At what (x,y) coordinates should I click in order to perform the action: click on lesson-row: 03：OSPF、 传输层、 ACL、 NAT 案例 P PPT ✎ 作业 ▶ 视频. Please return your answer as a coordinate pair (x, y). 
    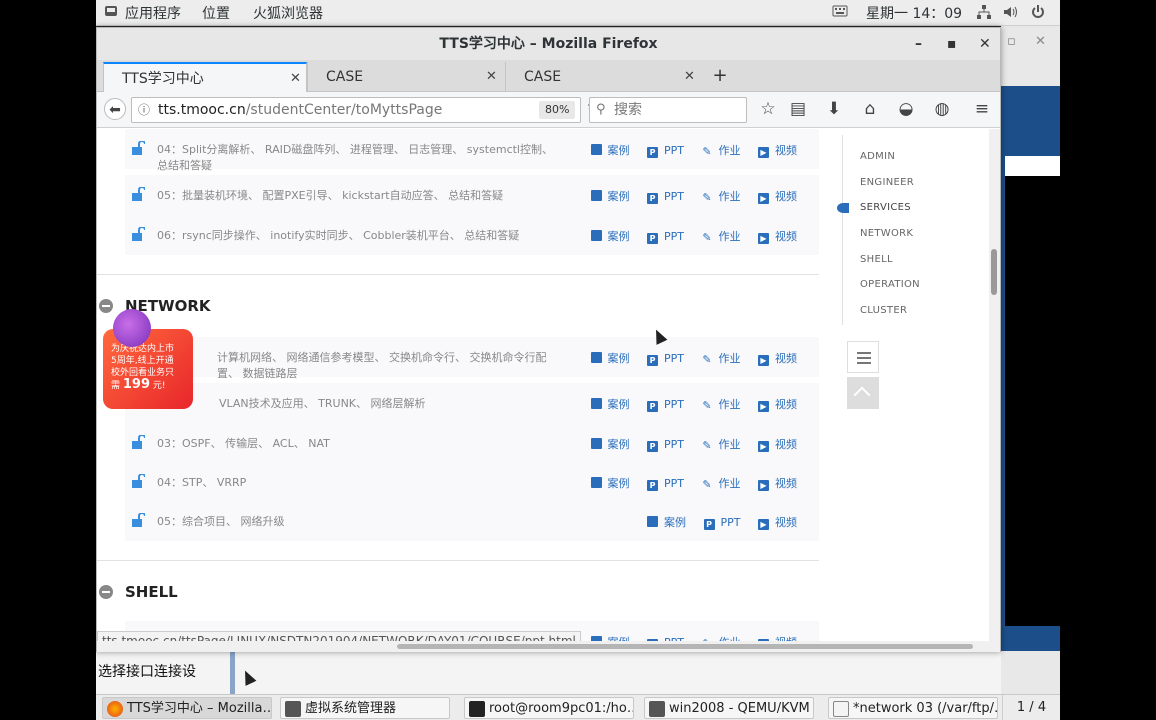
    Looking at the image, I should click on (472, 443).